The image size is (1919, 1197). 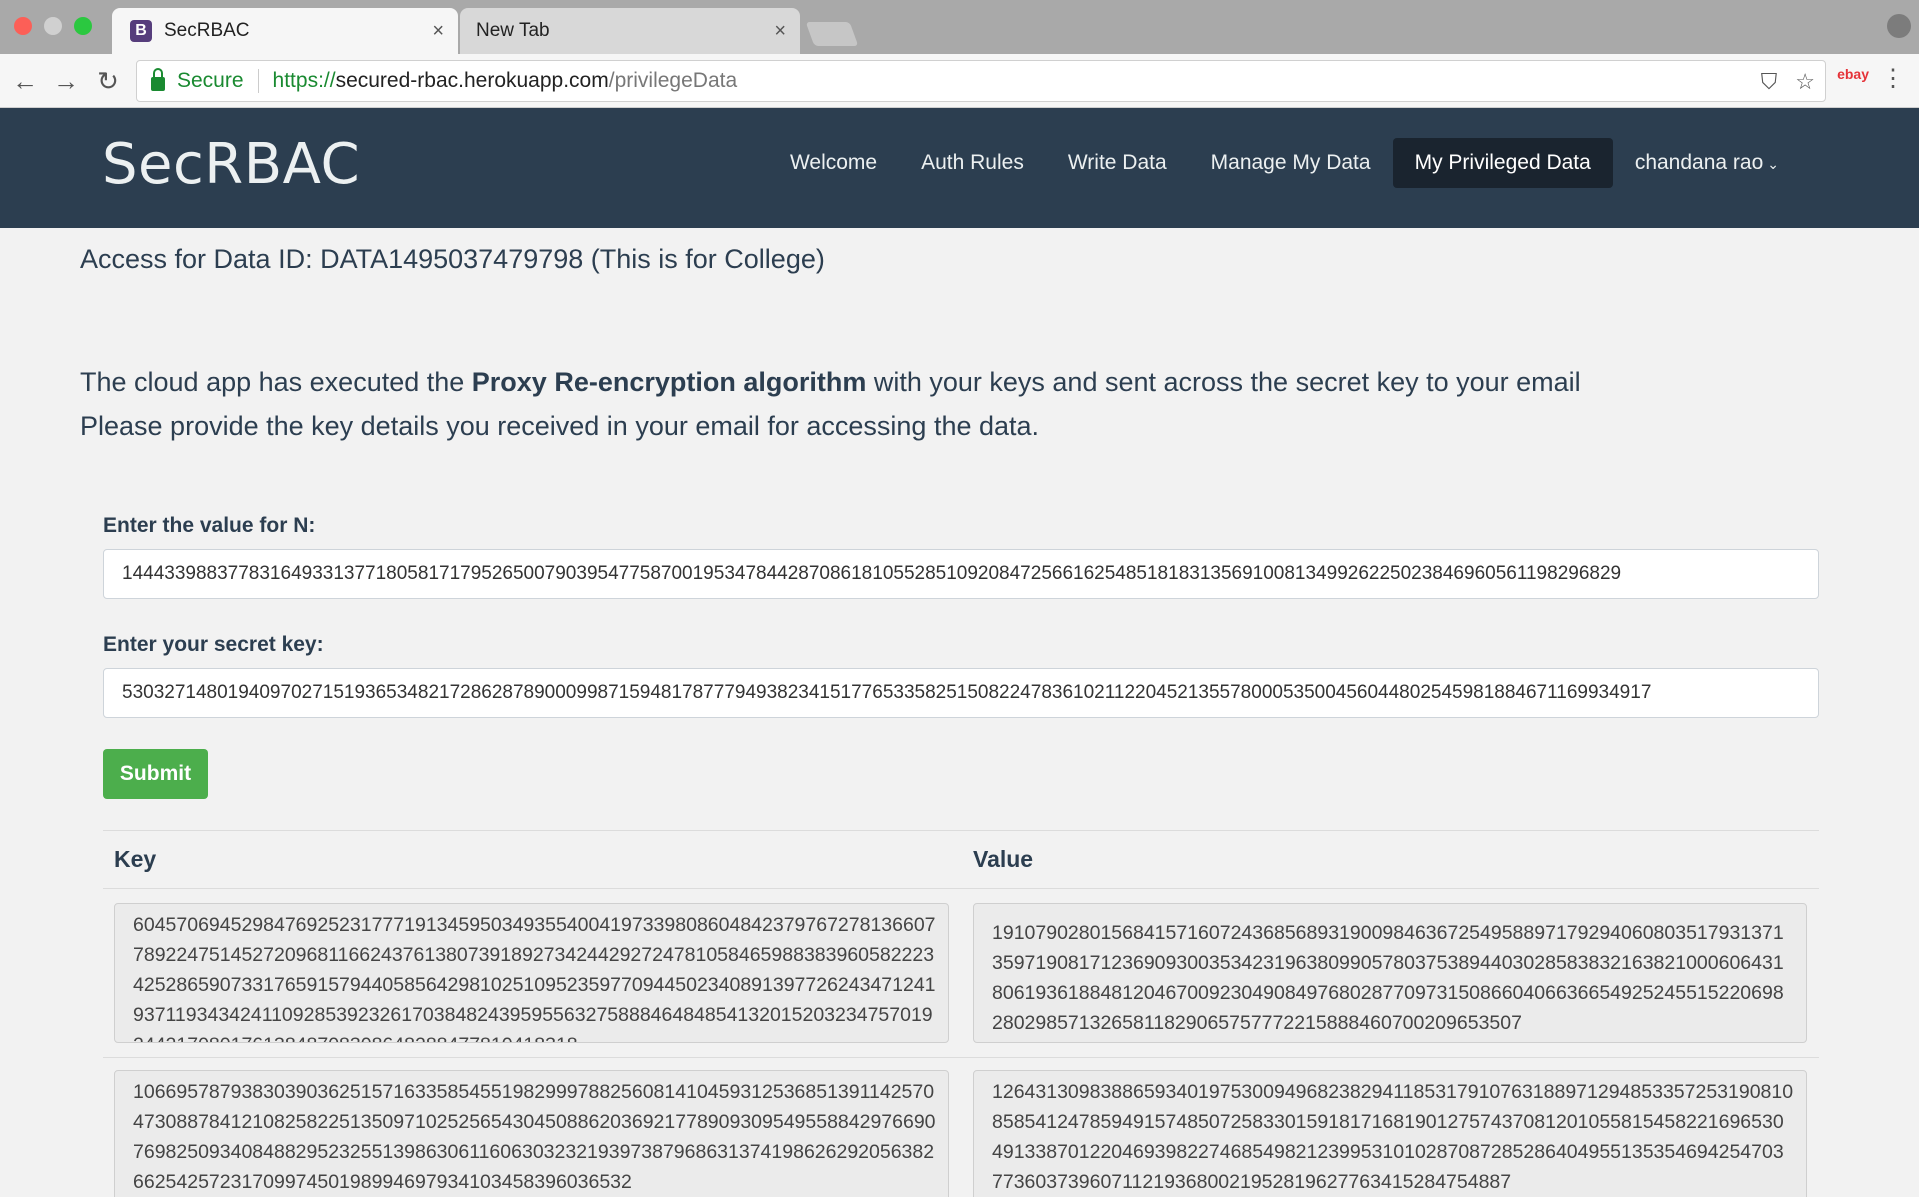 What do you see at coordinates (210, 80) in the screenshot?
I see `secure-label: Secure` at bounding box center [210, 80].